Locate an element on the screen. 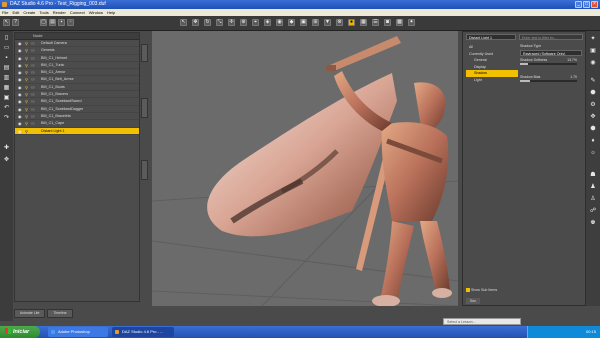  save-scene-icon: ▤ is located at coordinates (6, 68).